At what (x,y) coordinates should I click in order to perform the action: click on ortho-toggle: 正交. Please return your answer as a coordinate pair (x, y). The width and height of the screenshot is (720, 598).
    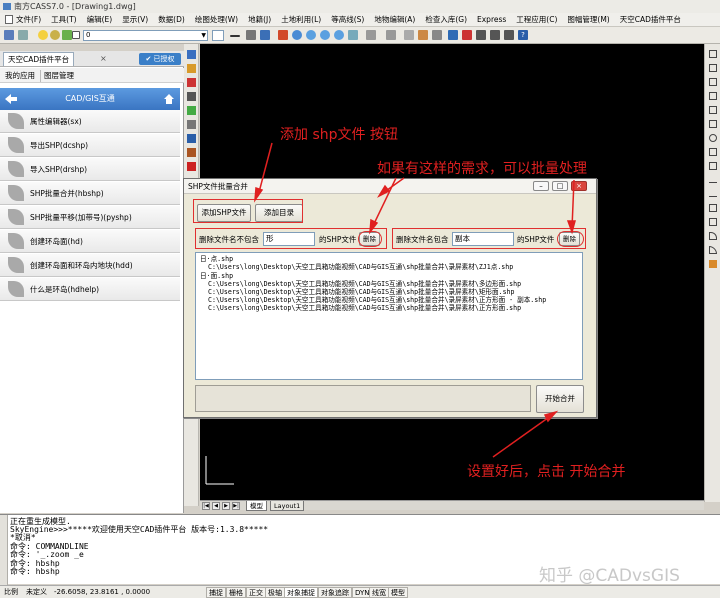
    Looking at the image, I should click on (256, 592).